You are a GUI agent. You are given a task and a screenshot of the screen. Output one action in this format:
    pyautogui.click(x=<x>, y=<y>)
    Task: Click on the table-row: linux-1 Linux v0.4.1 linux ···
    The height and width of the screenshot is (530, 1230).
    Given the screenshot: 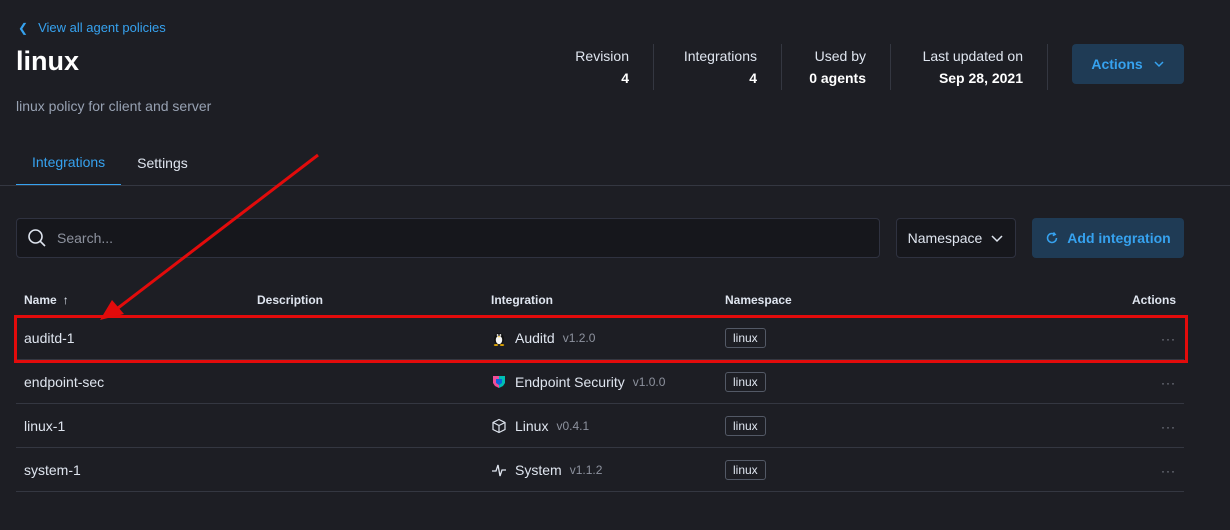 What is the action you would take?
    pyautogui.click(x=600, y=426)
    